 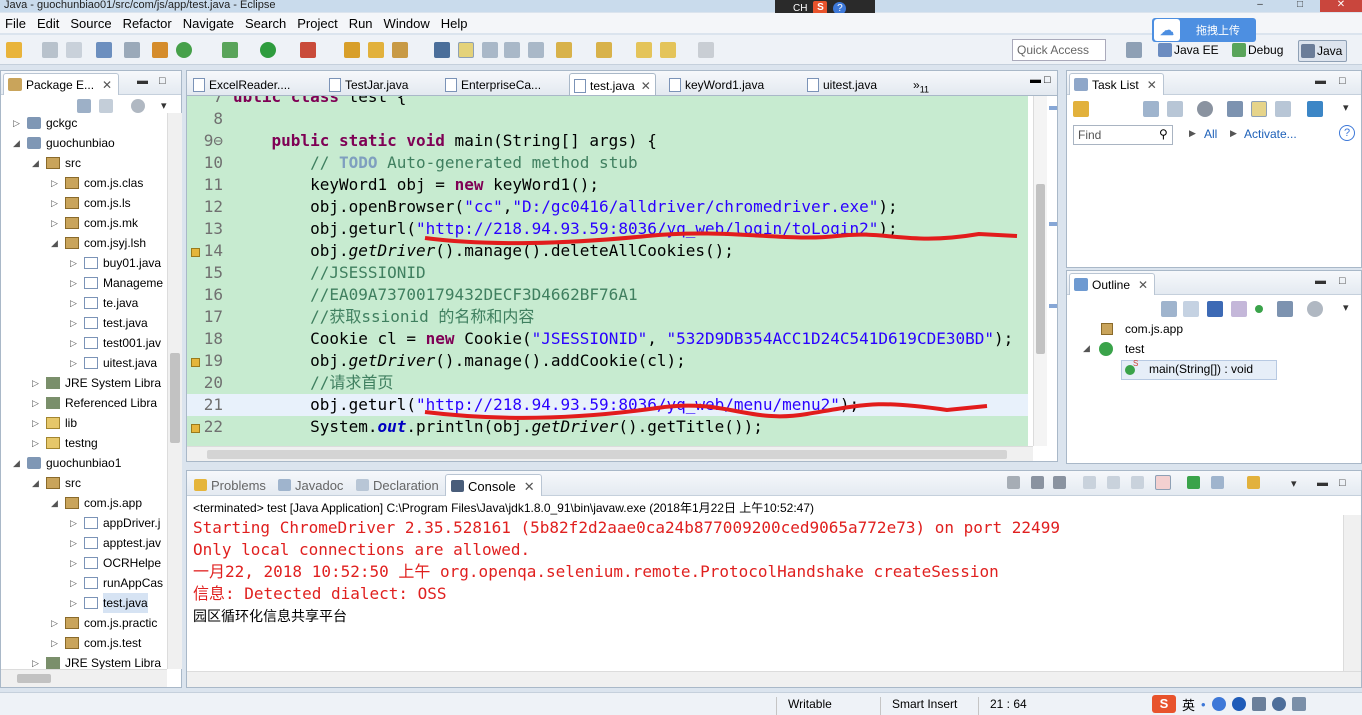 What do you see at coordinates (1341, 6) in the screenshot?
I see `close-button: ✕` at bounding box center [1341, 6].